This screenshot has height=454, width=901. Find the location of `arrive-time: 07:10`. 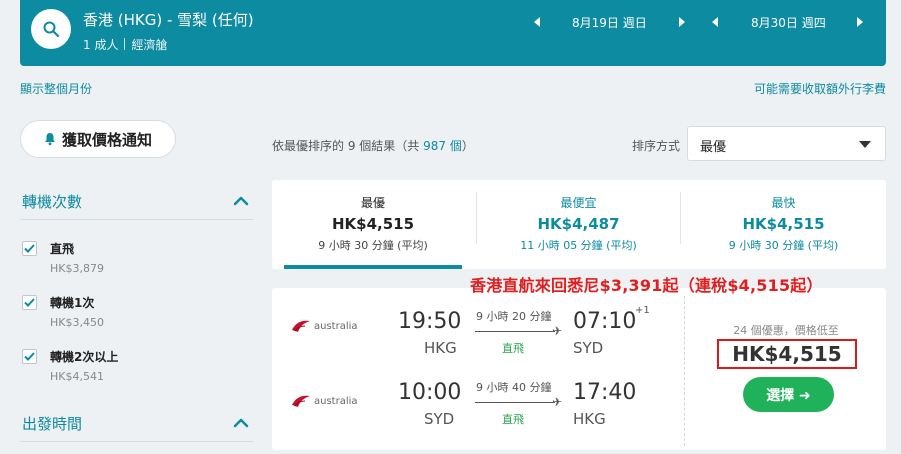

arrive-time: 07:10 is located at coordinates (605, 321).